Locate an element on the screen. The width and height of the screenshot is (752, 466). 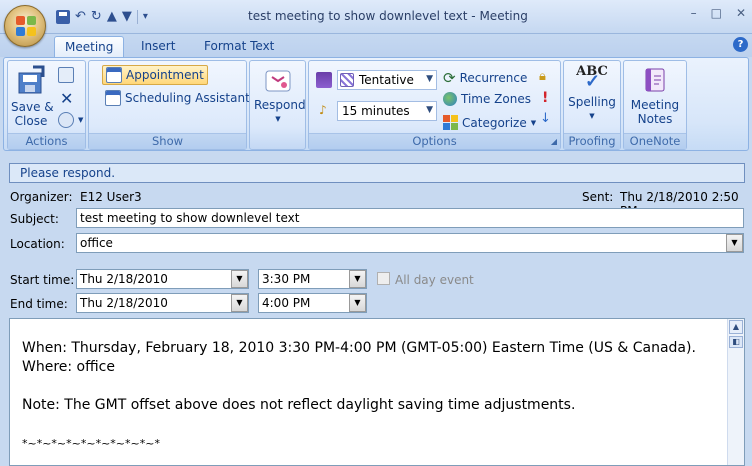
sent-label: Sent: is located at coordinates (598, 197).